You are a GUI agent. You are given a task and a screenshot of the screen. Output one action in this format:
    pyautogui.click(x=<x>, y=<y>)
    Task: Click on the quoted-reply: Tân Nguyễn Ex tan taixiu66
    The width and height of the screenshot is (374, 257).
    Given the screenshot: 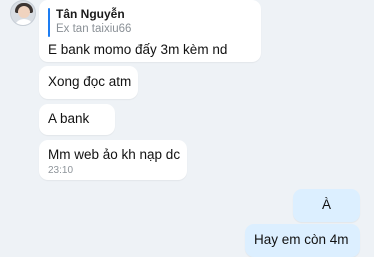 What is the action you would take?
    pyautogui.click(x=150, y=22)
    